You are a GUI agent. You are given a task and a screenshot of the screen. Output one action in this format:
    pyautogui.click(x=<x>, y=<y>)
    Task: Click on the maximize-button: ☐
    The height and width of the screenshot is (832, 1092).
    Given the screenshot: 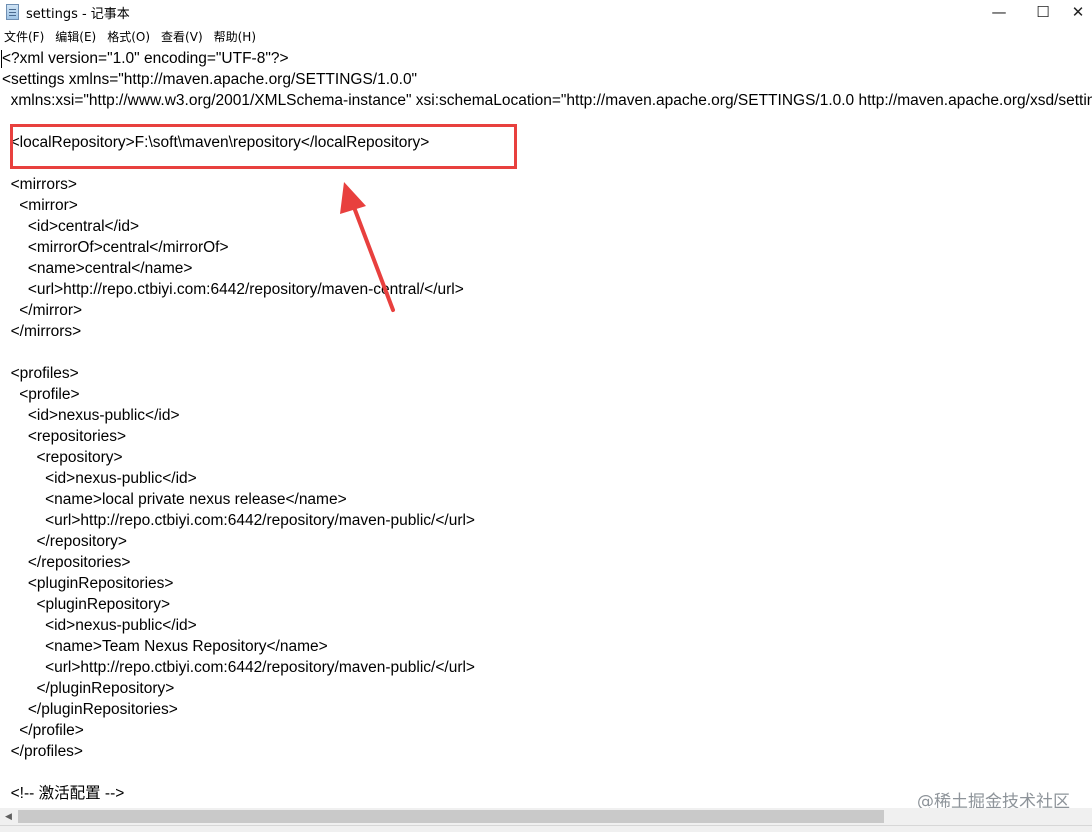 What is the action you would take?
    pyautogui.click(x=1043, y=12)
    